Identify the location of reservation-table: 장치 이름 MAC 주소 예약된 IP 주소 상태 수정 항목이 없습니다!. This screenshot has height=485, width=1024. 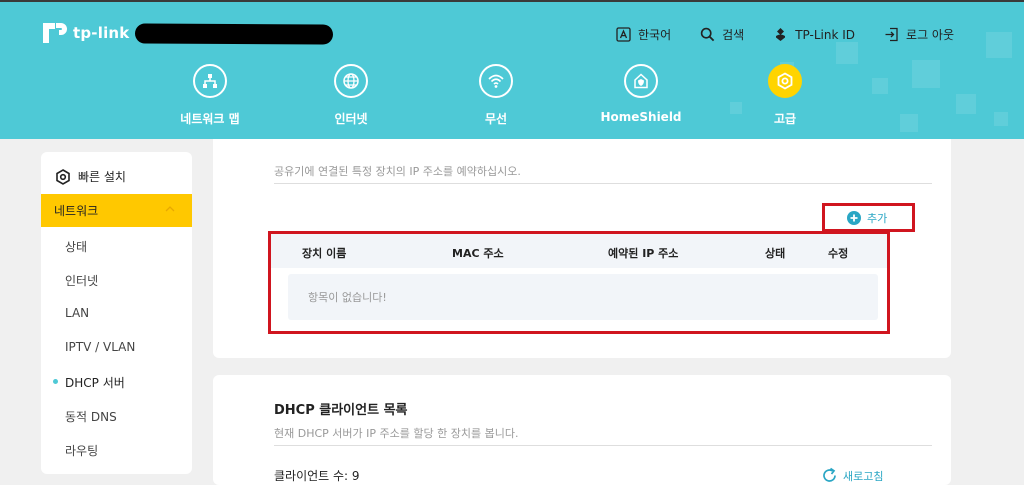
(579, 282).